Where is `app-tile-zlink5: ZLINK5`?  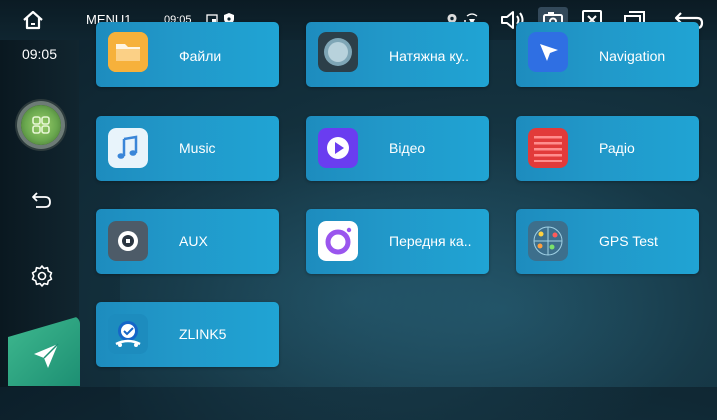
app-tile-zlink5: ZLINK5 is located at coordinates (187, 334).